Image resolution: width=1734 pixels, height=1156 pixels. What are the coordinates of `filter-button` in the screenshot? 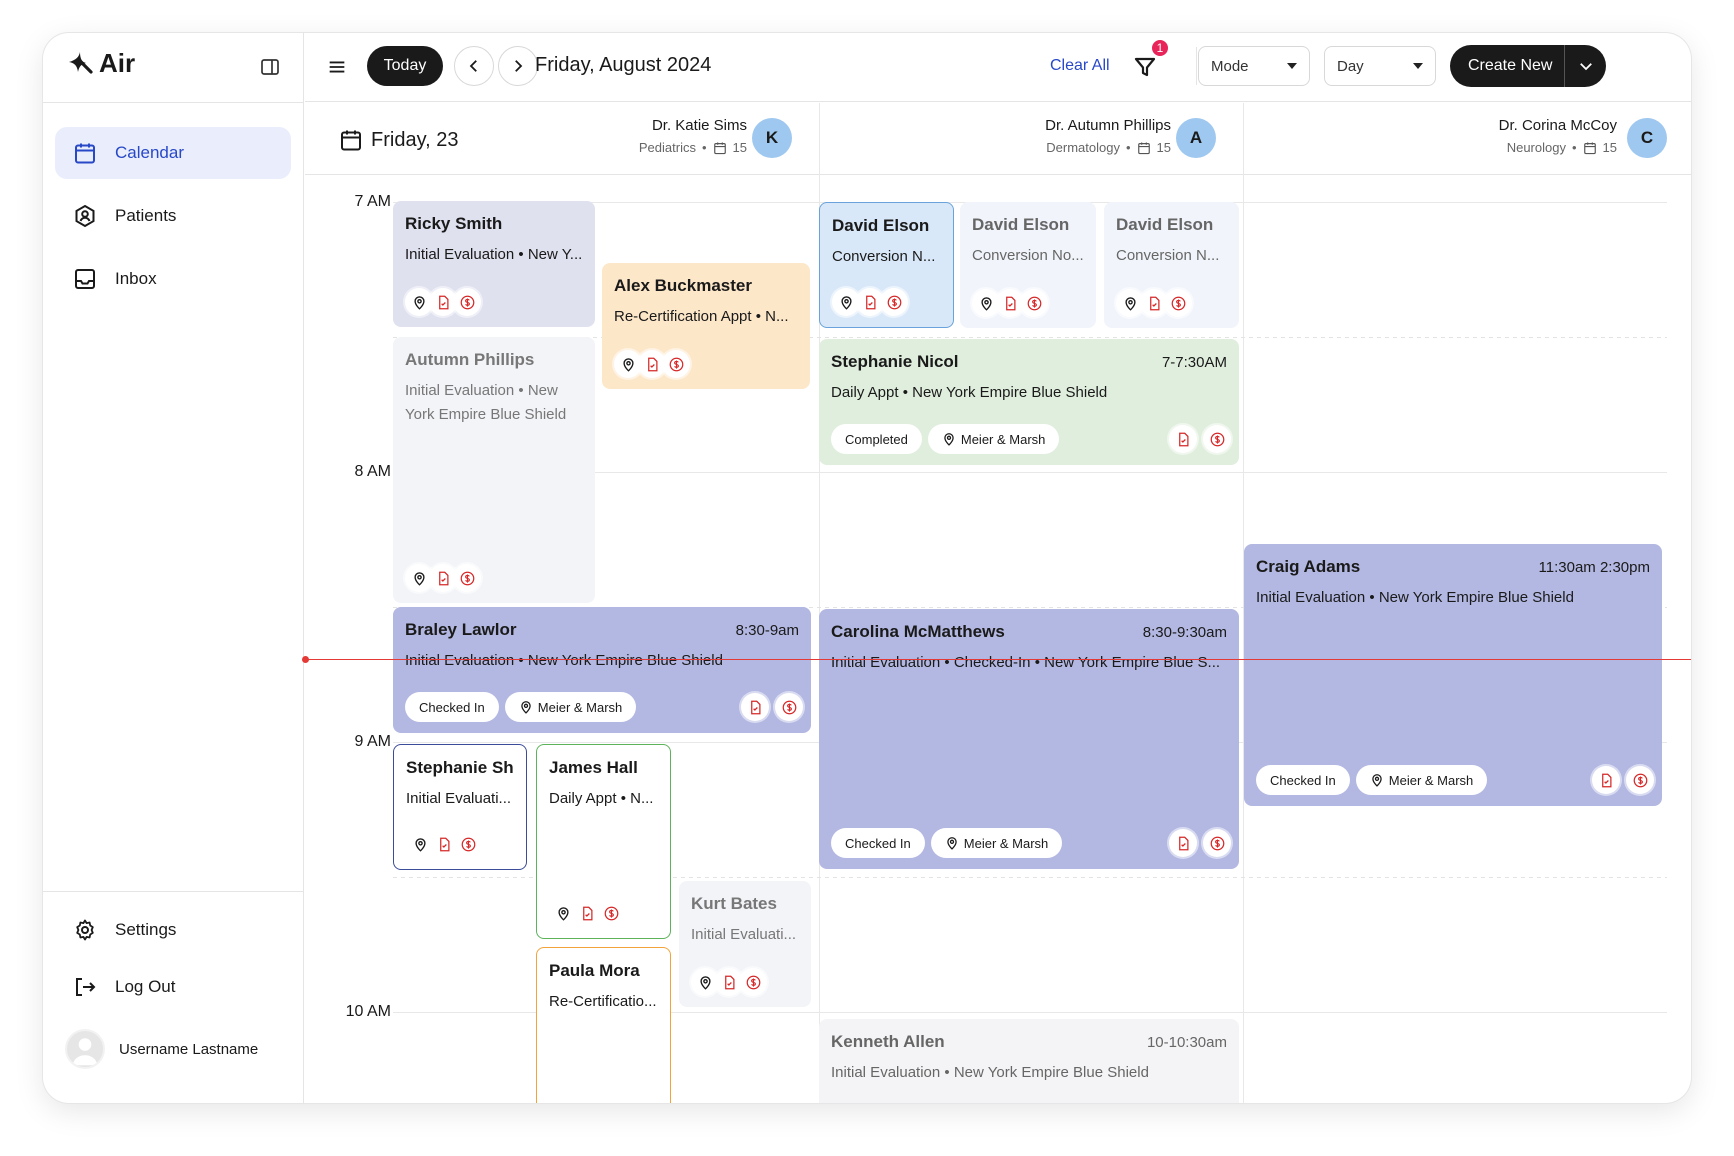 It's located at (1145, 67).